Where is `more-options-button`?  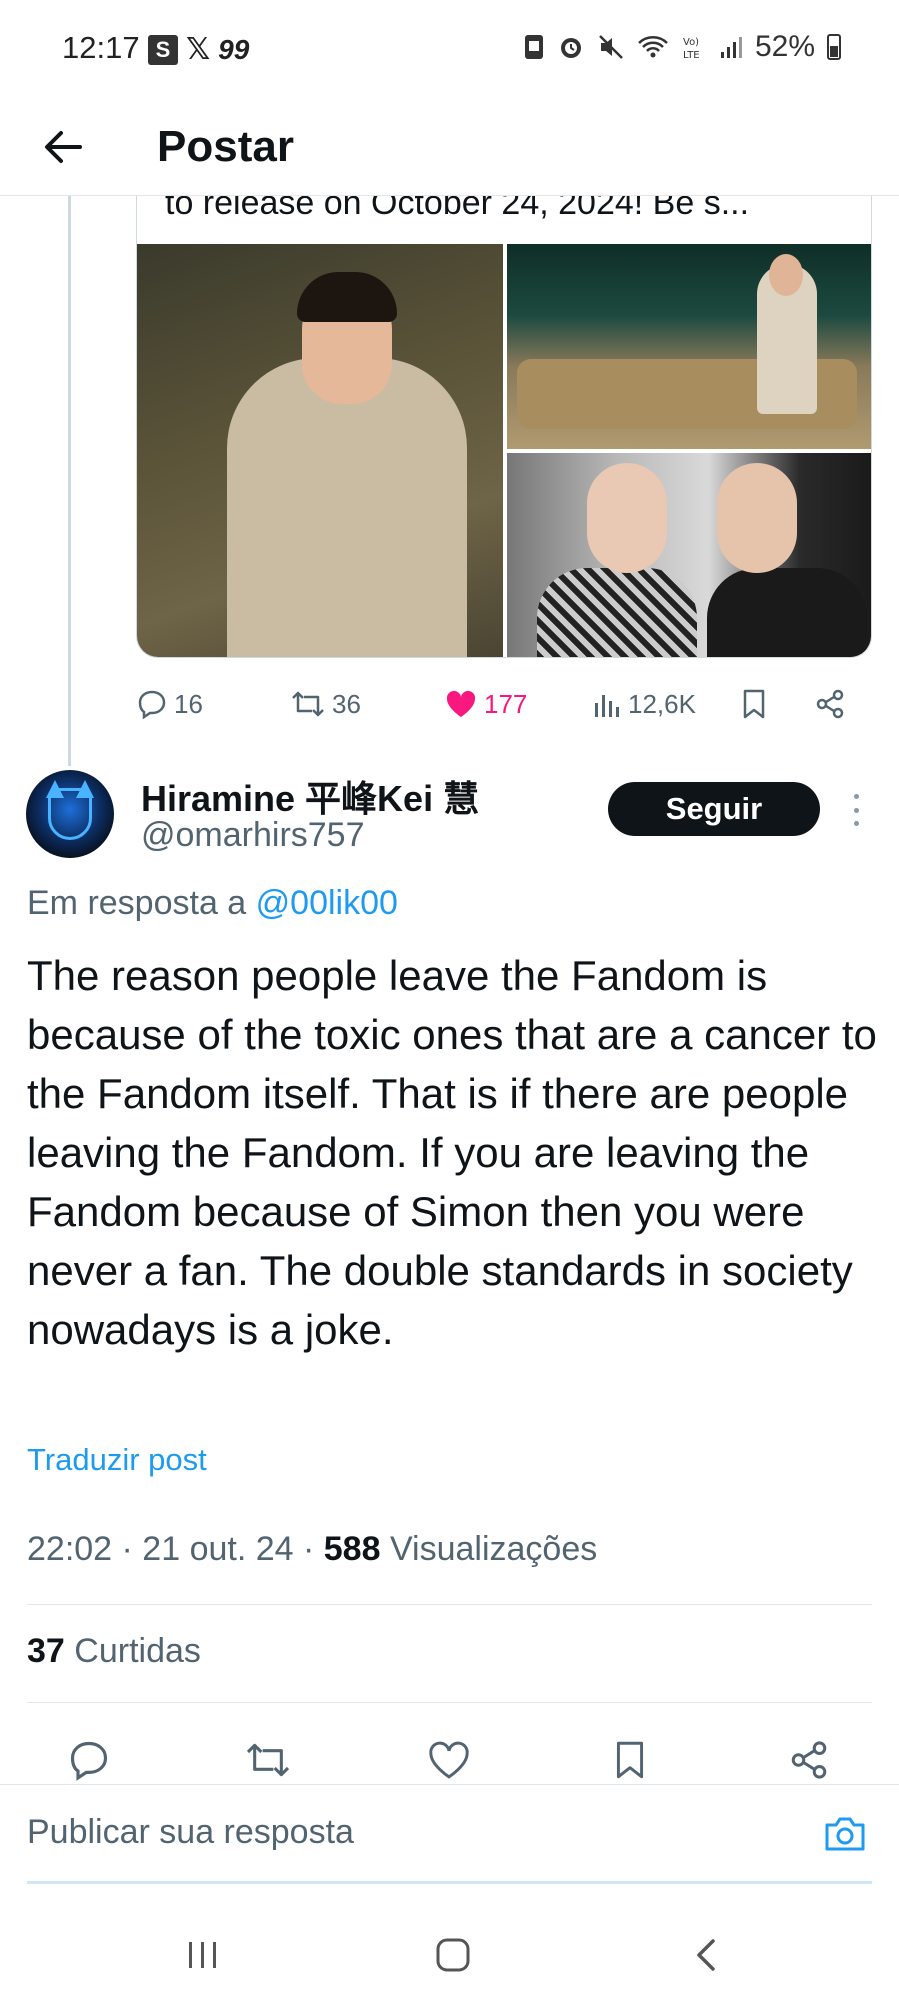 more-options-button is located at coordinates (856, 810).